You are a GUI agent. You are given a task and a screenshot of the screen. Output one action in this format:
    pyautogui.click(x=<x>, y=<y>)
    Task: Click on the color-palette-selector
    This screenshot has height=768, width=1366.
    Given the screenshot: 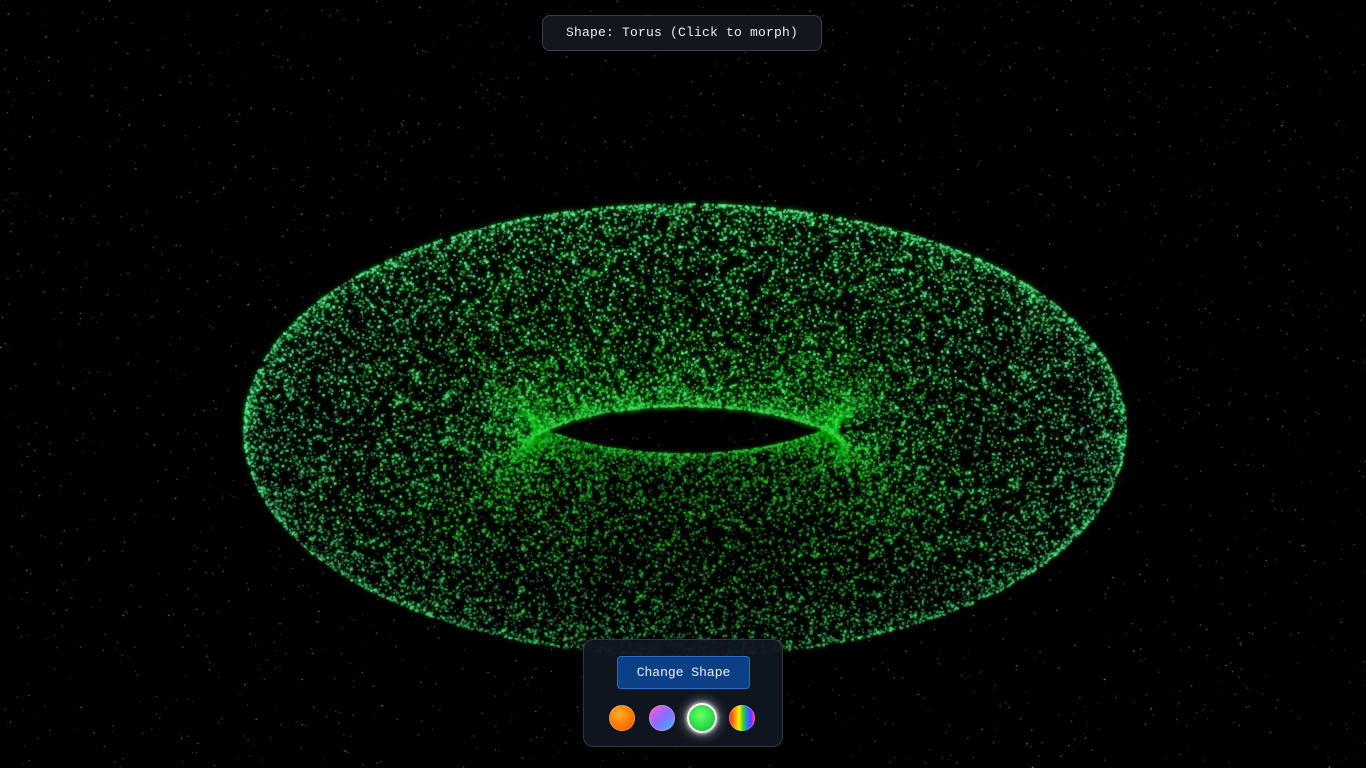 What is the action you would take?
    pyautogui.click(x=683, y=719)
    